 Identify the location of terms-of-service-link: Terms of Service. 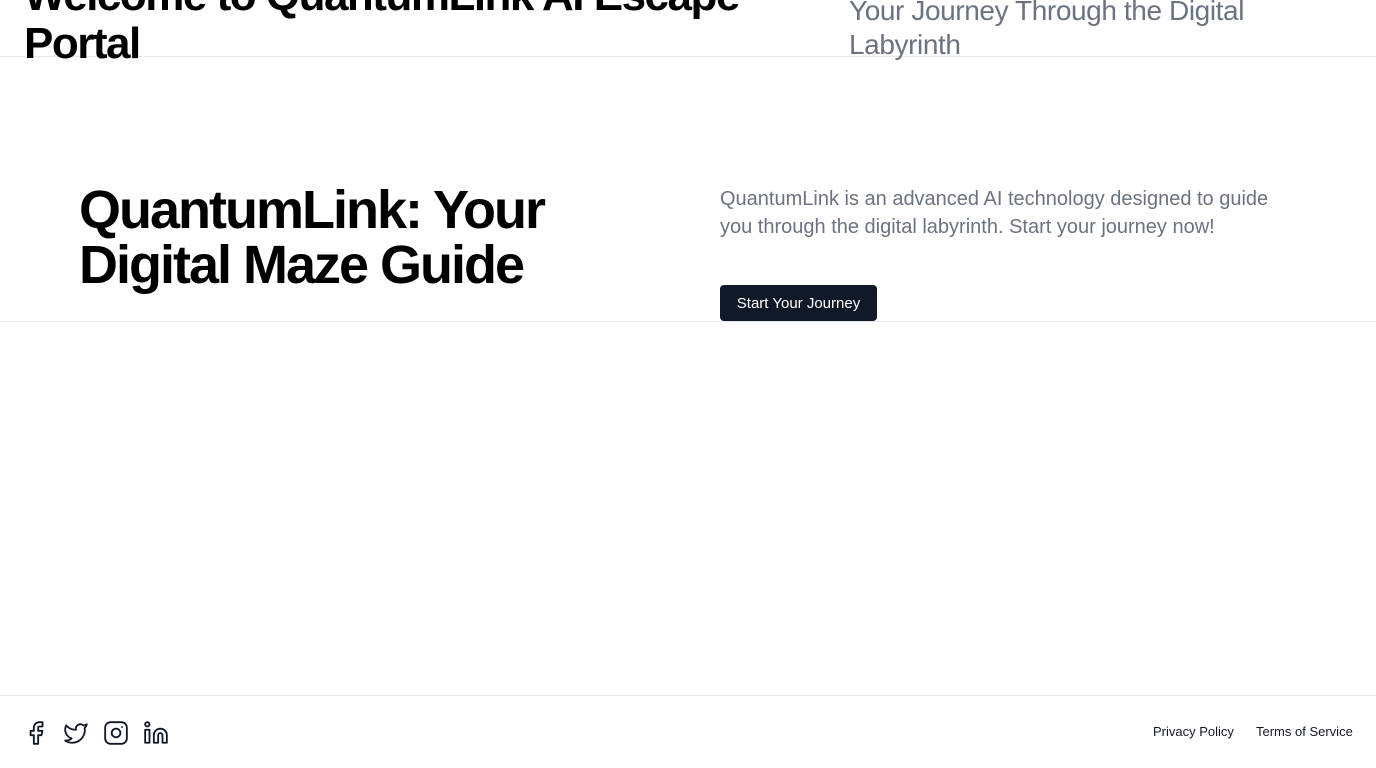
(1304, 732).